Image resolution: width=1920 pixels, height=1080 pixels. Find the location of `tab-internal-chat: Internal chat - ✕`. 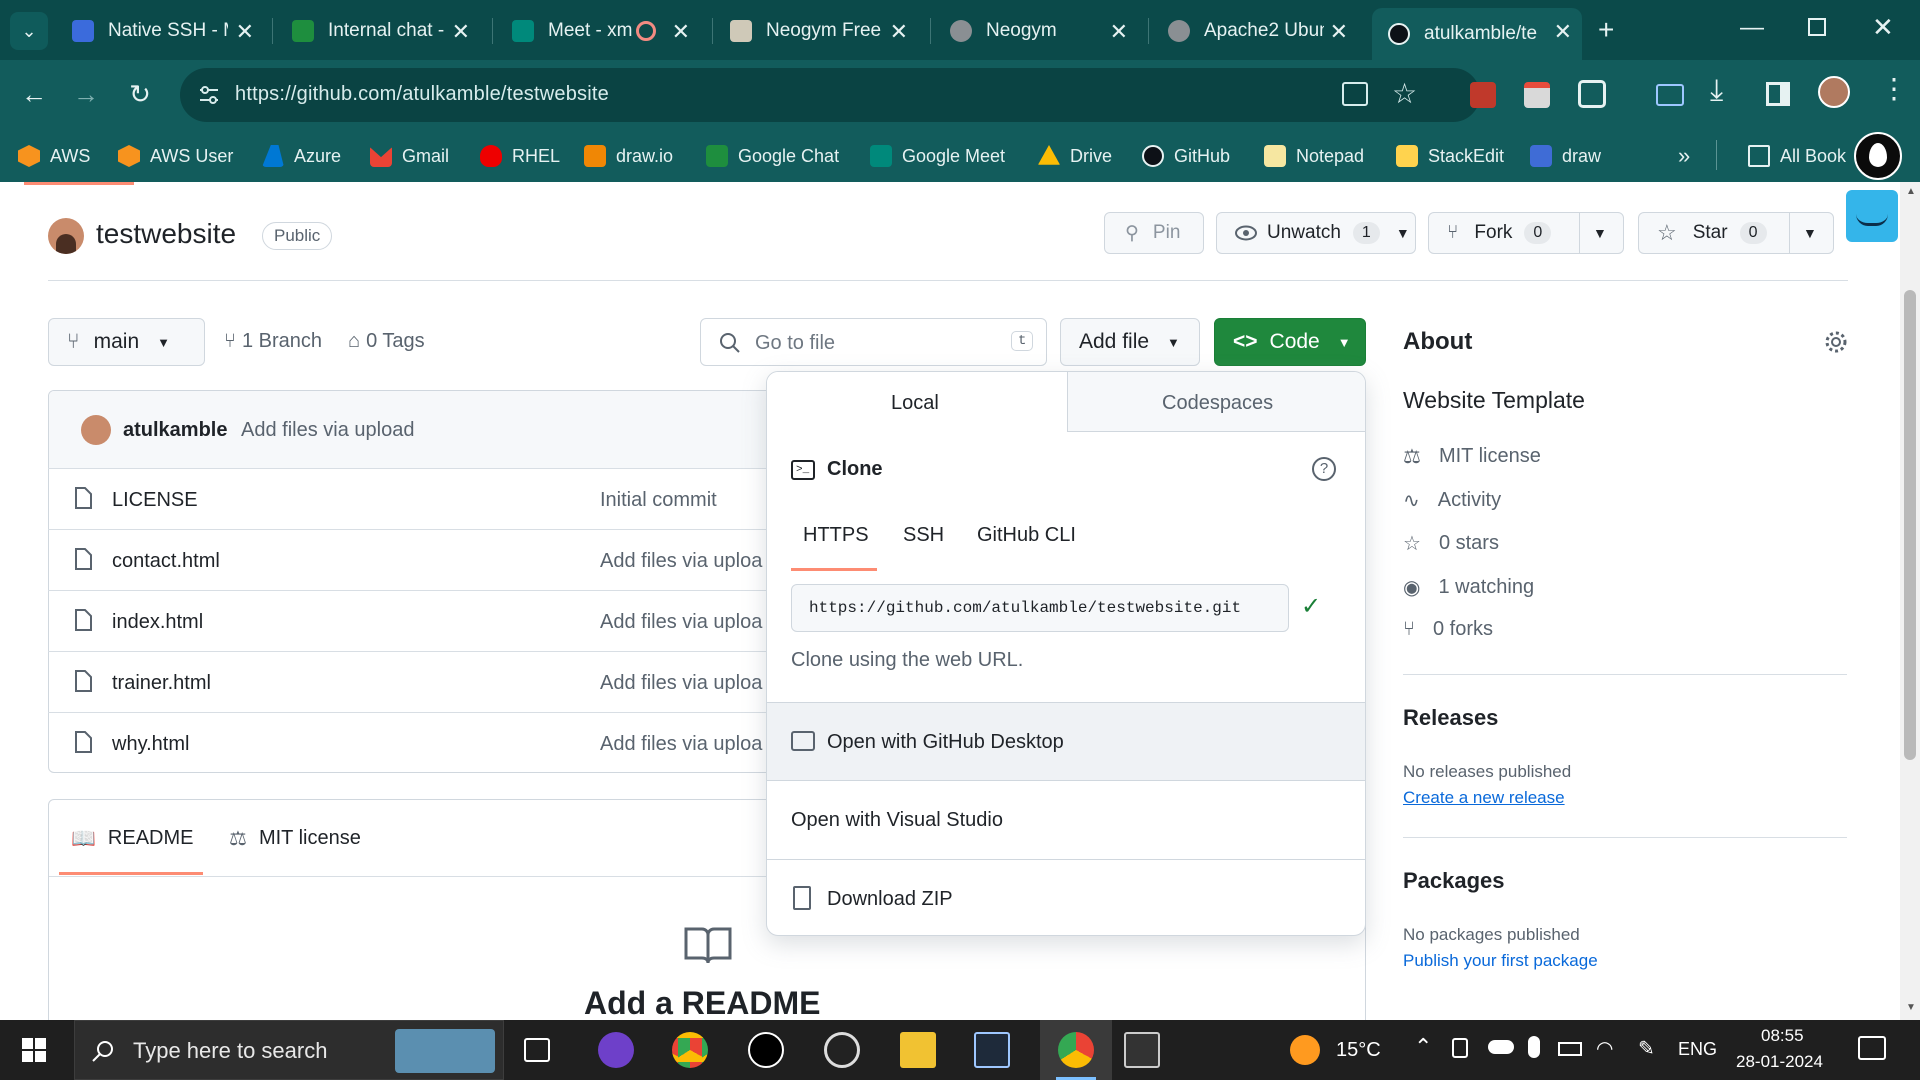

tab-internal-chat: Internal chat - ✕ is located at coordinates (378, 31).